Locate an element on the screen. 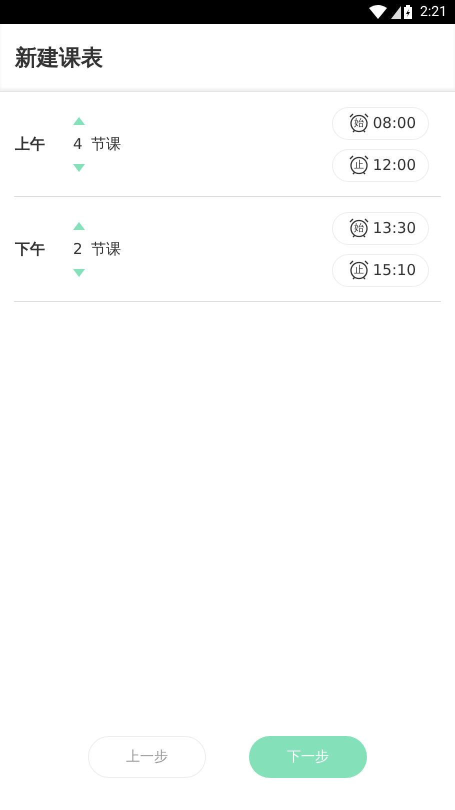 The height and width of the screenshot is (810, 455). time-picker-button: 始 08:00 is located at coordinates (380, 123).